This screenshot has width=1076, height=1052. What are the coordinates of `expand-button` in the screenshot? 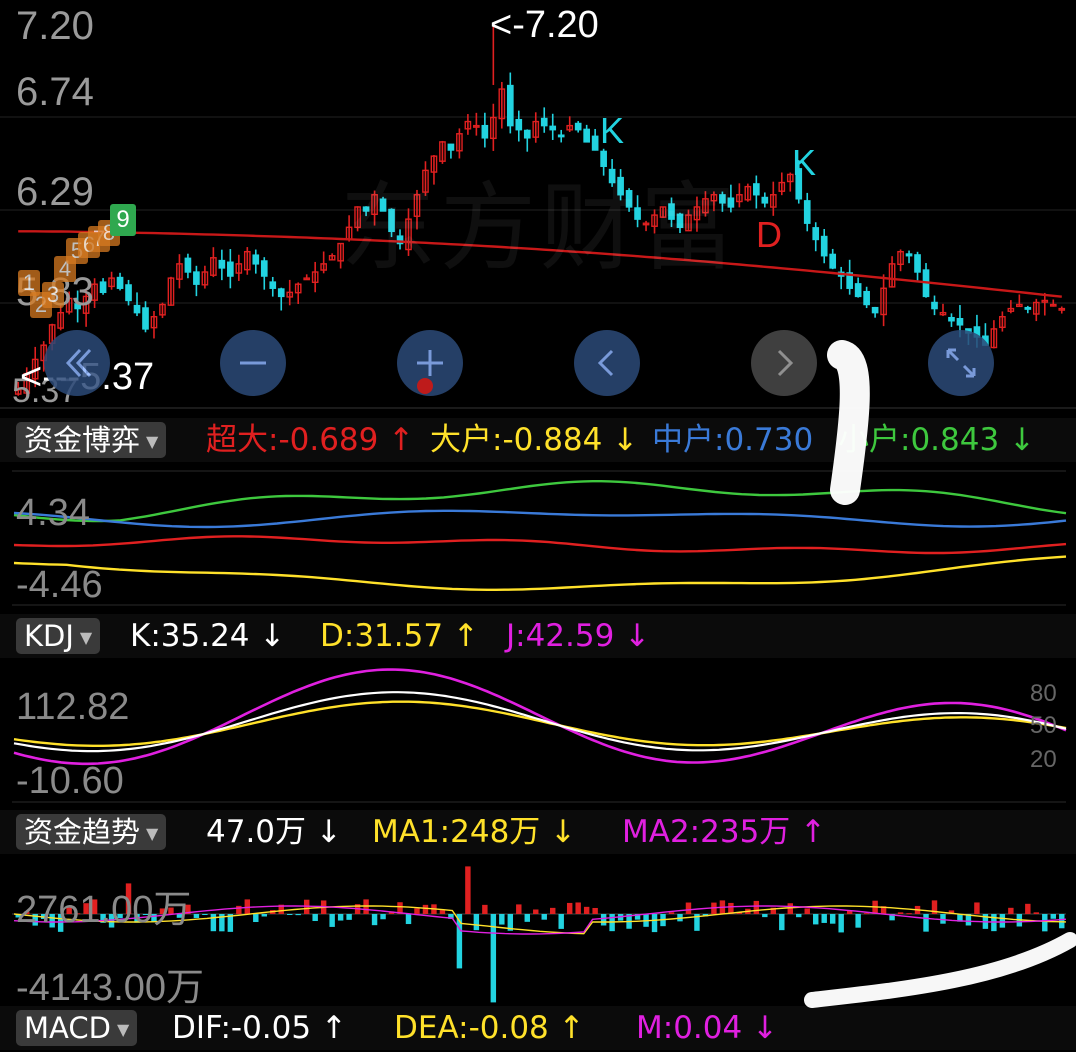 It's located at (961, 363).